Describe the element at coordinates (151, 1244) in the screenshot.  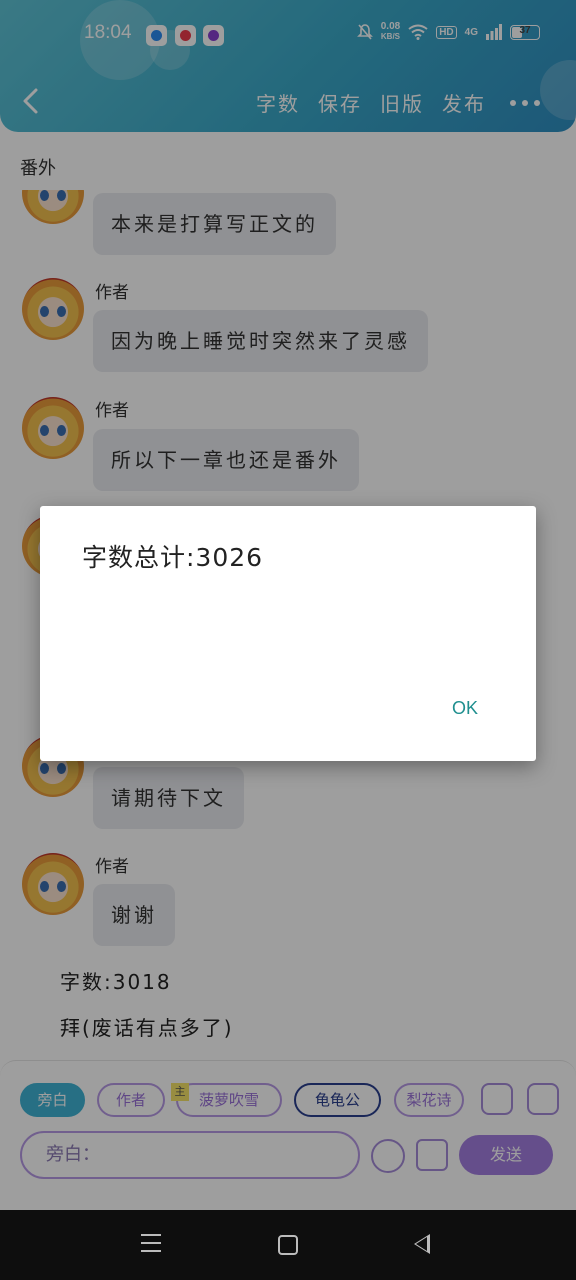
I see `recent-apps-icon` at that location.